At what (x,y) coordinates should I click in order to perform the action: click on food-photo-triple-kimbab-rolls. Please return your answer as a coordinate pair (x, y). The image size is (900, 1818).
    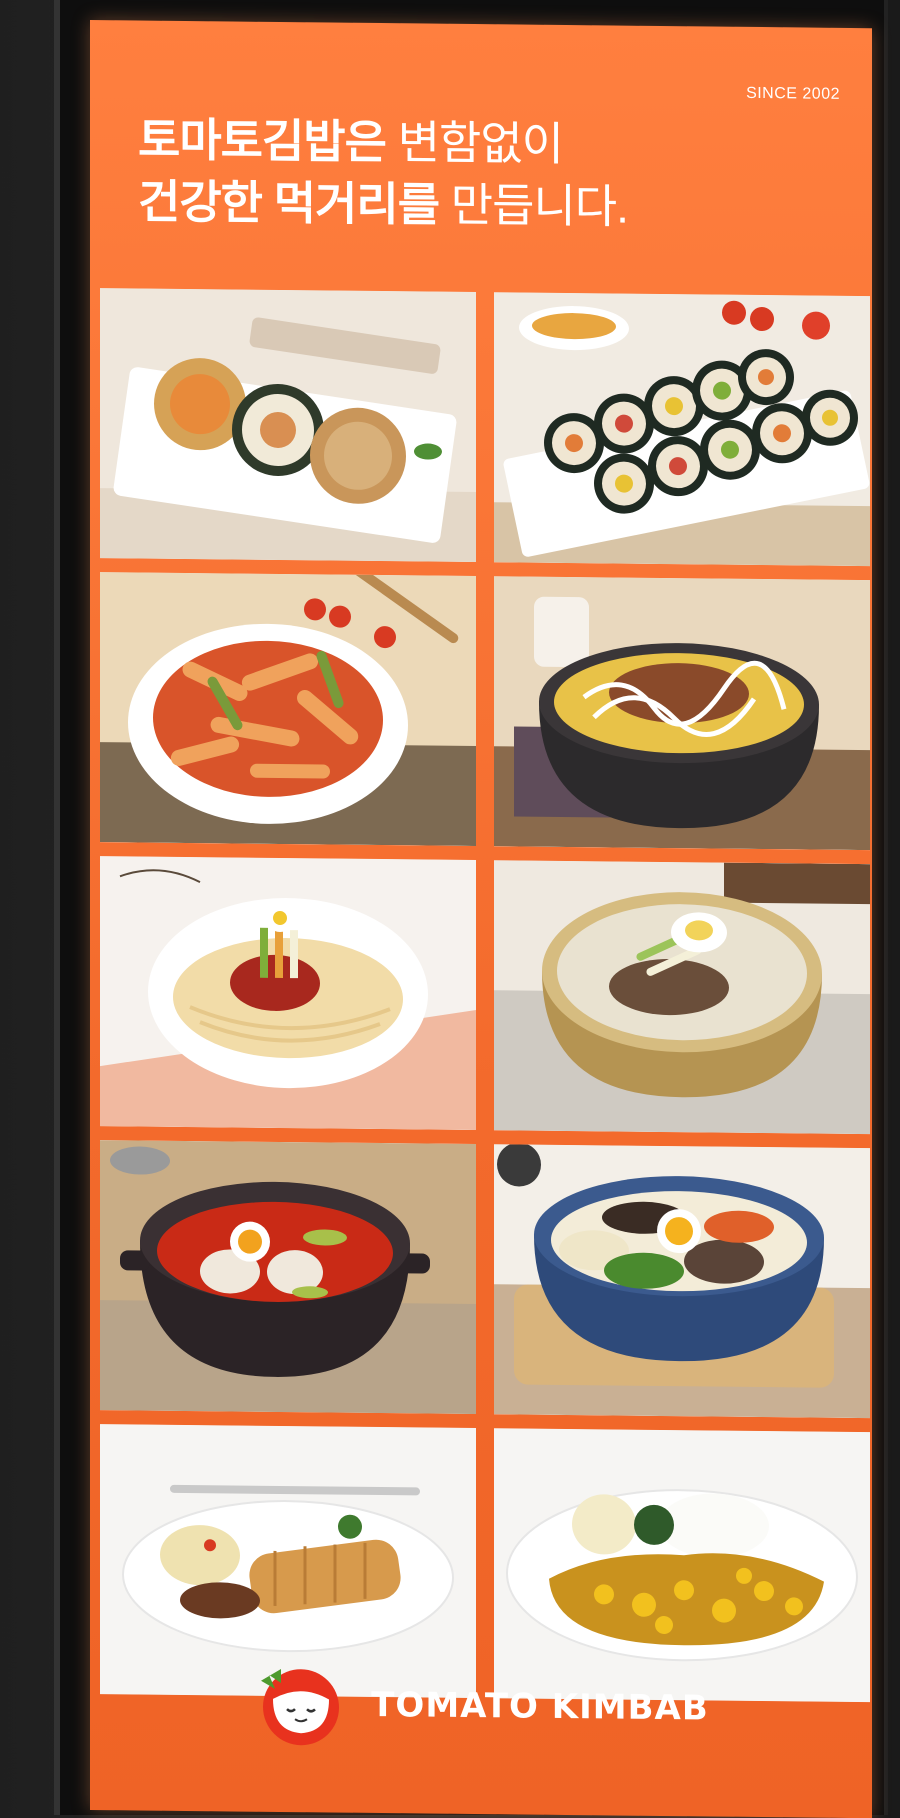
    Looking at the image, I should click on (288, 425).